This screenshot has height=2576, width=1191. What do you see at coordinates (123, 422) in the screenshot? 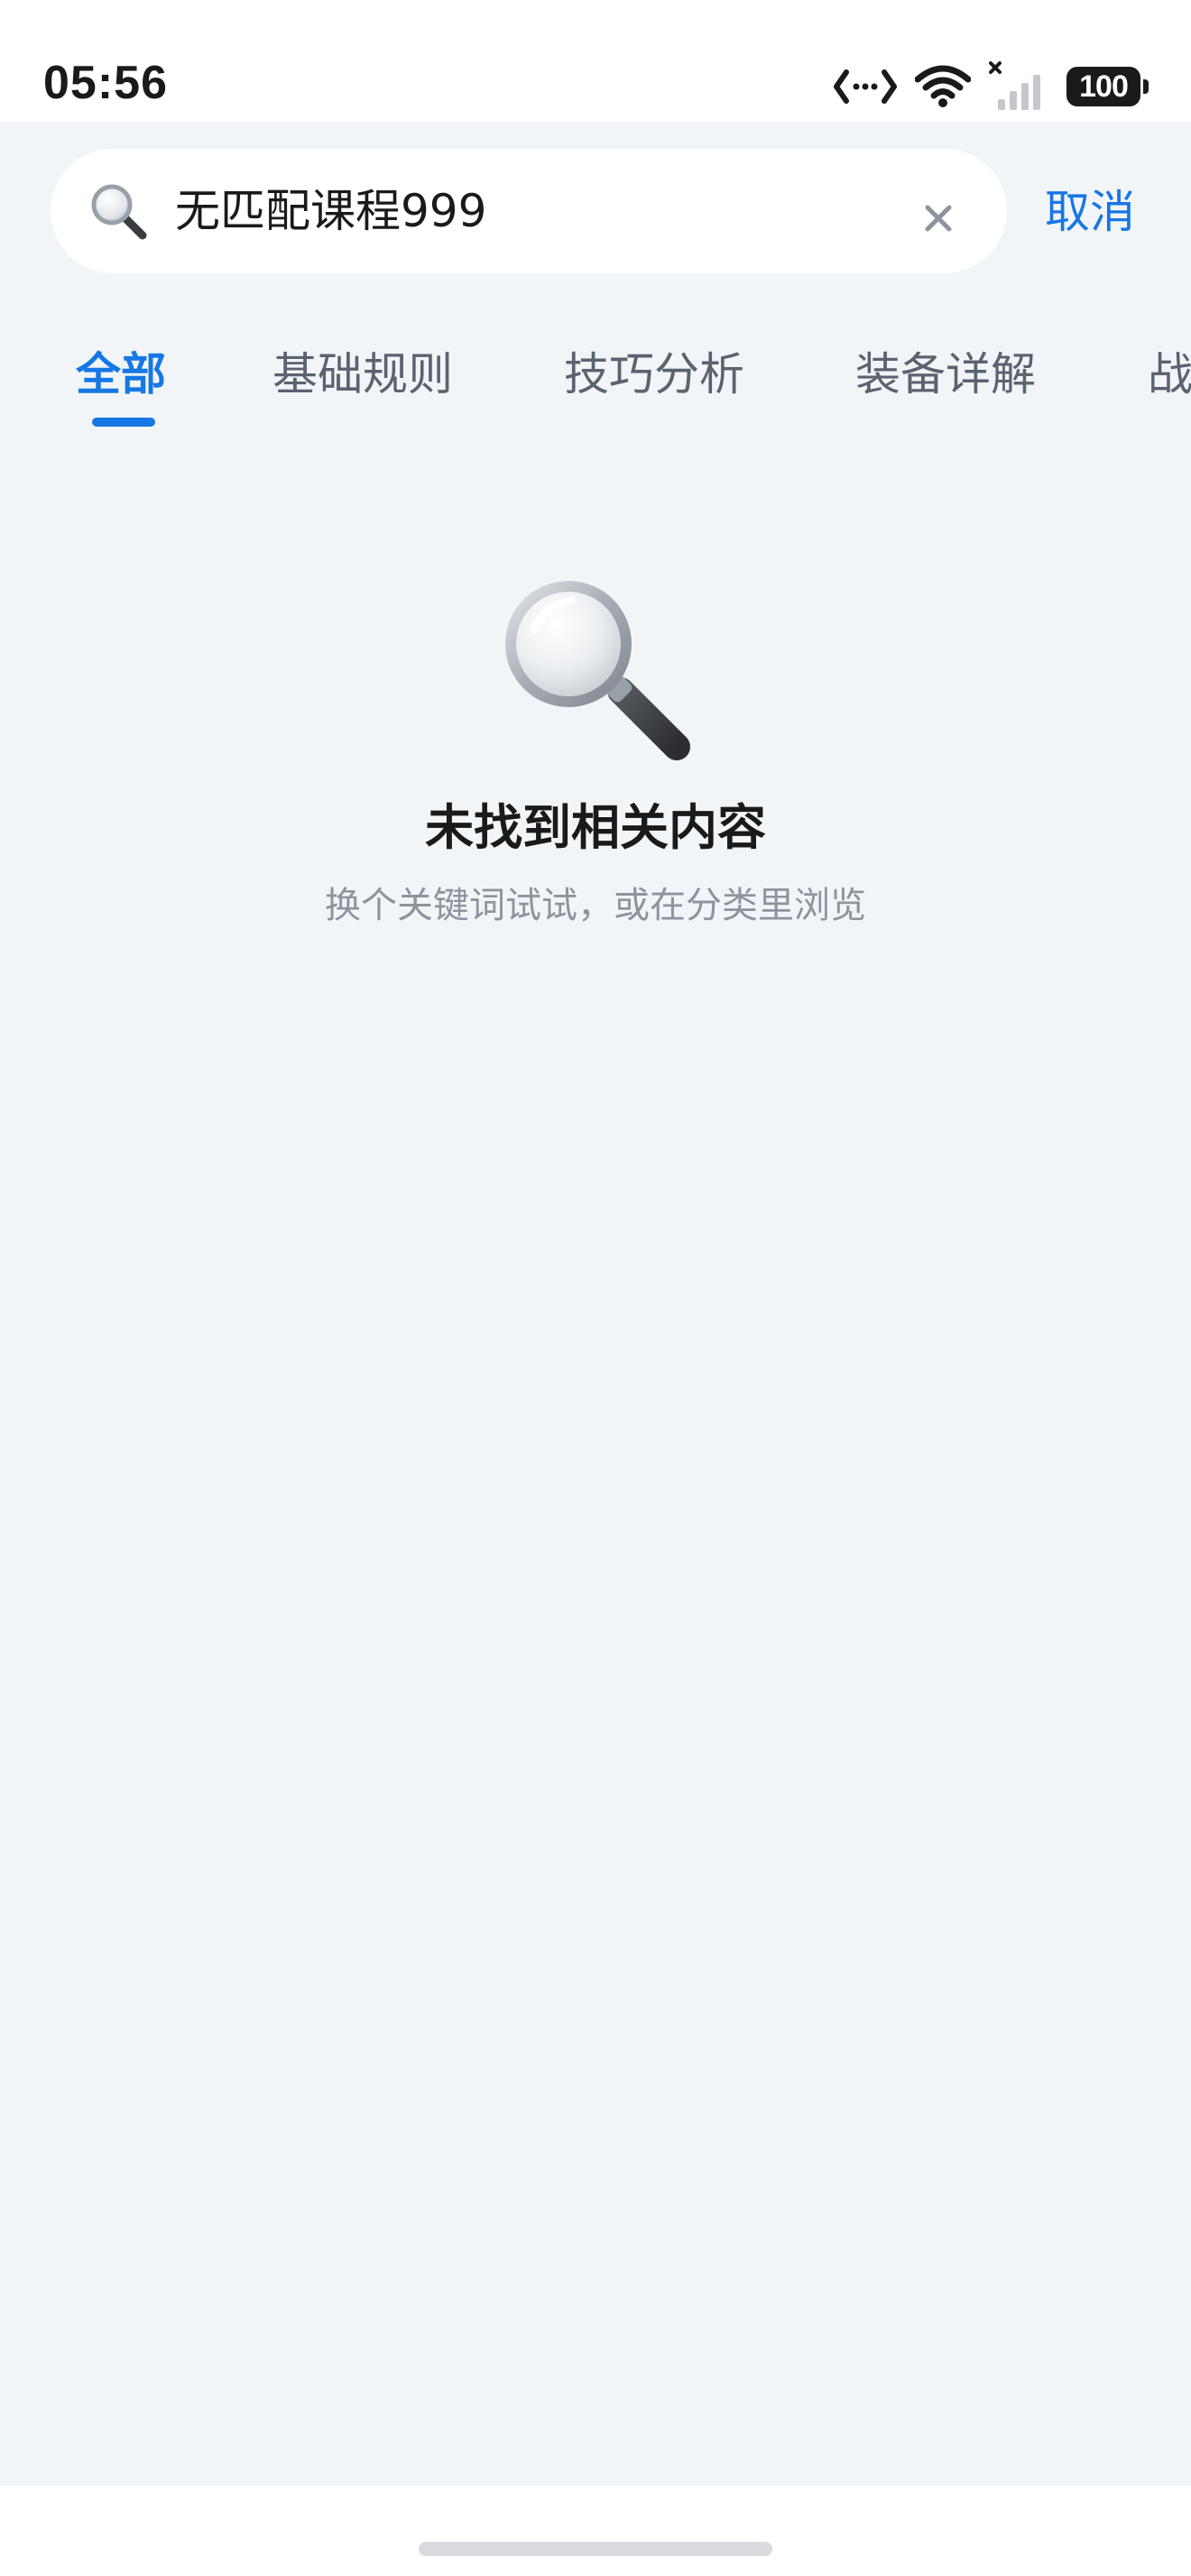
I see `active-tab-indicator` at bounding box center [123, 422].